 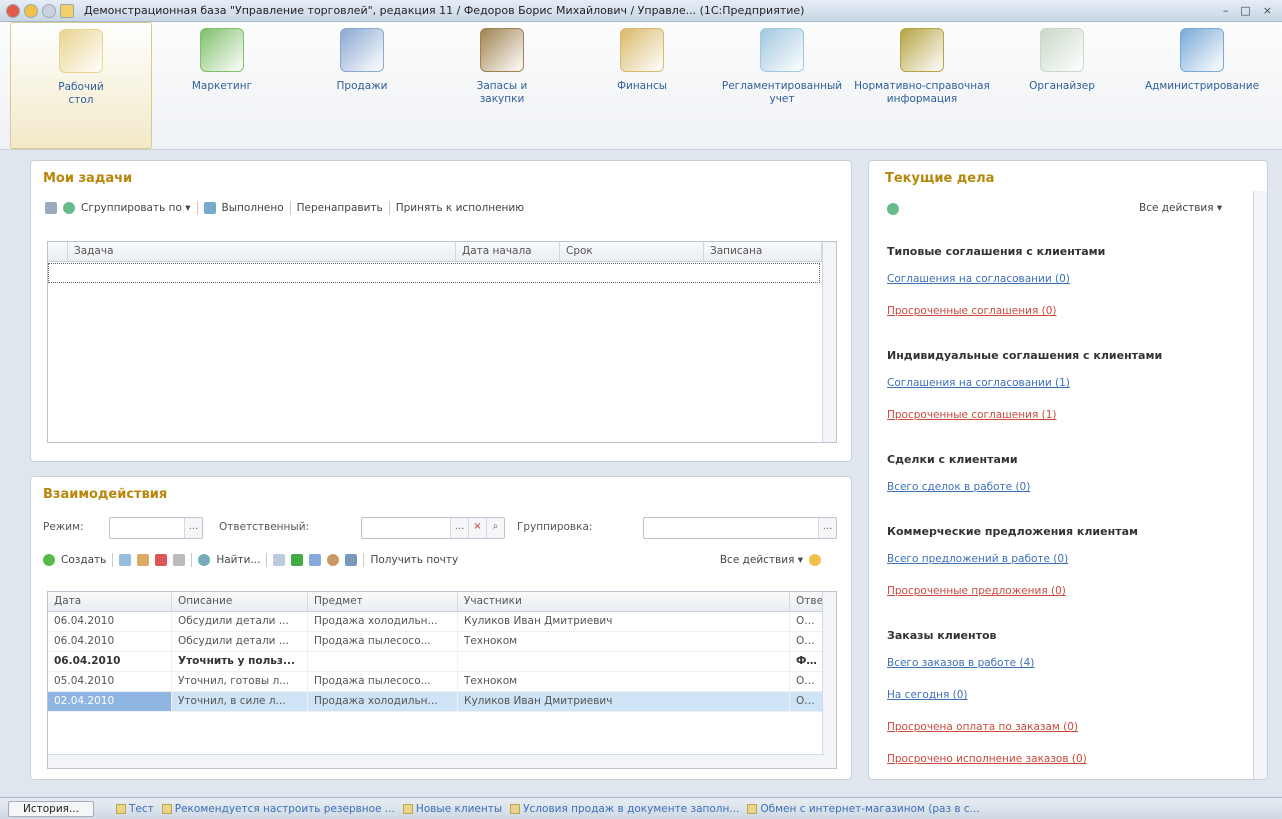 What do you see at coordinates (971, 415) in the screenshot?
I see `current-link: Просроченные соглашения (1)` at bounding box center [971, 415].